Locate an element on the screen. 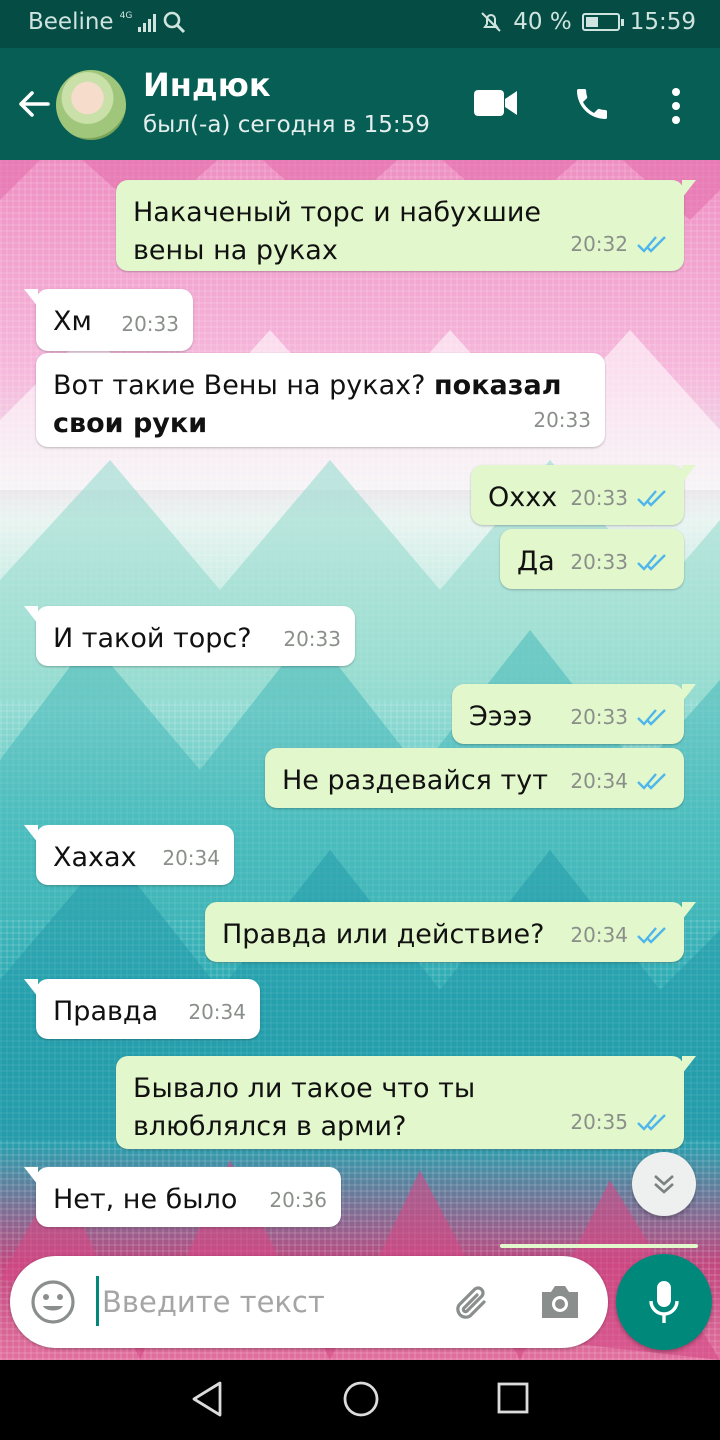 The image size is (720, 1440). text-caret is located at coordinates (97, 1301).